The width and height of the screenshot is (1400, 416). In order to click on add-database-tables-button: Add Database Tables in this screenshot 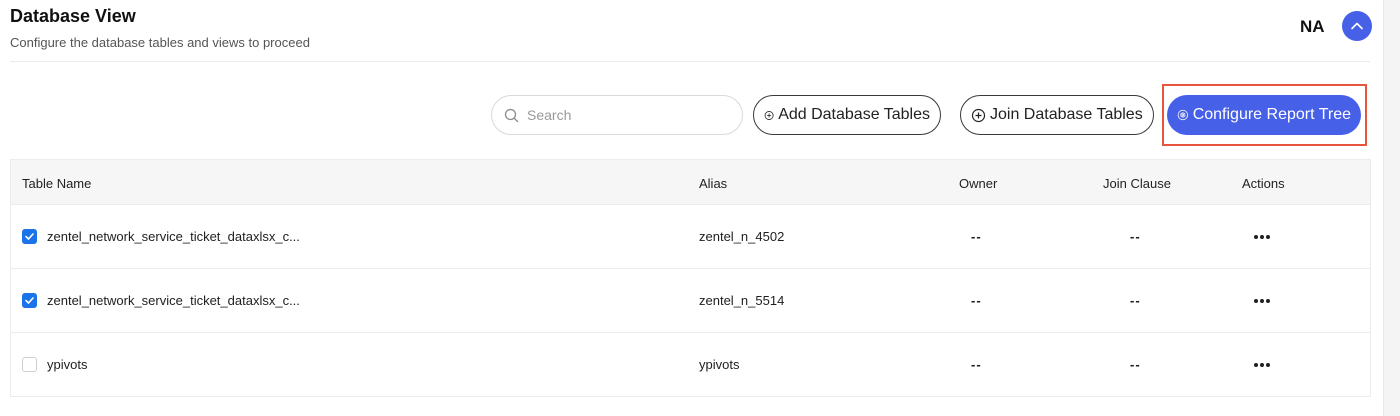, I will do `click(847, 115)`.